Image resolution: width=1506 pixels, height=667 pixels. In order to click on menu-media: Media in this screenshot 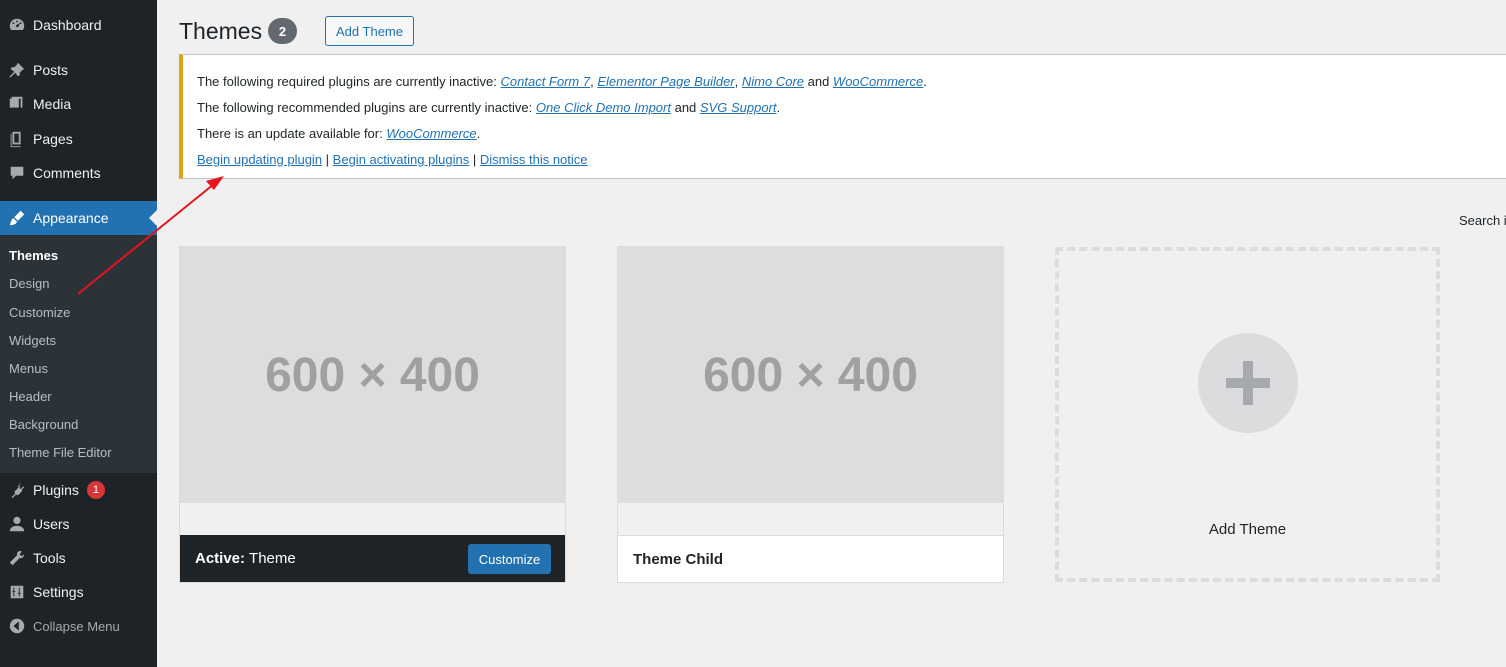, I will do `click(78, 104)`.